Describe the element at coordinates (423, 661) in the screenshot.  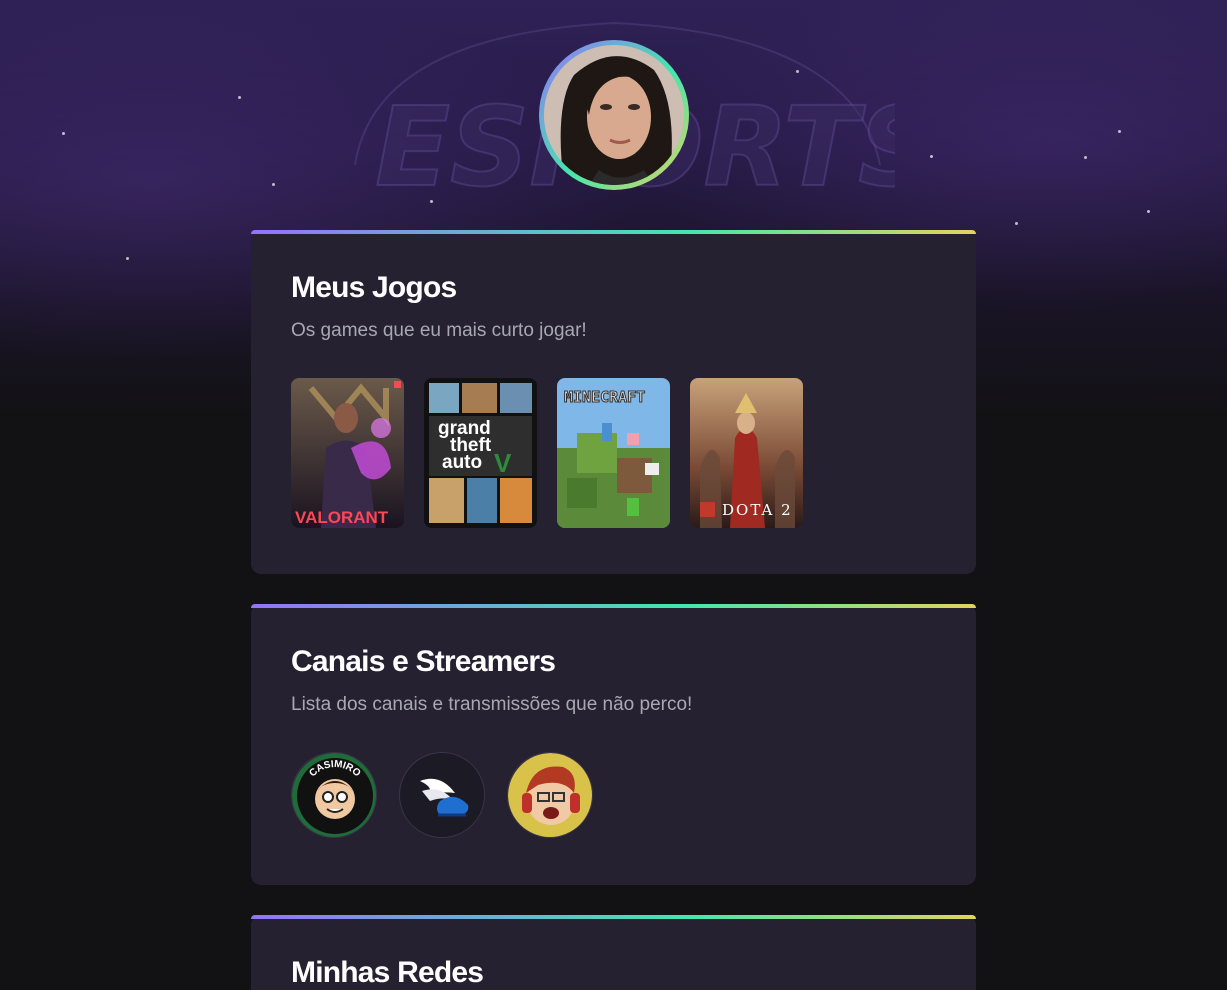
I see `streamers-title: Canais e Streamers` at that location.